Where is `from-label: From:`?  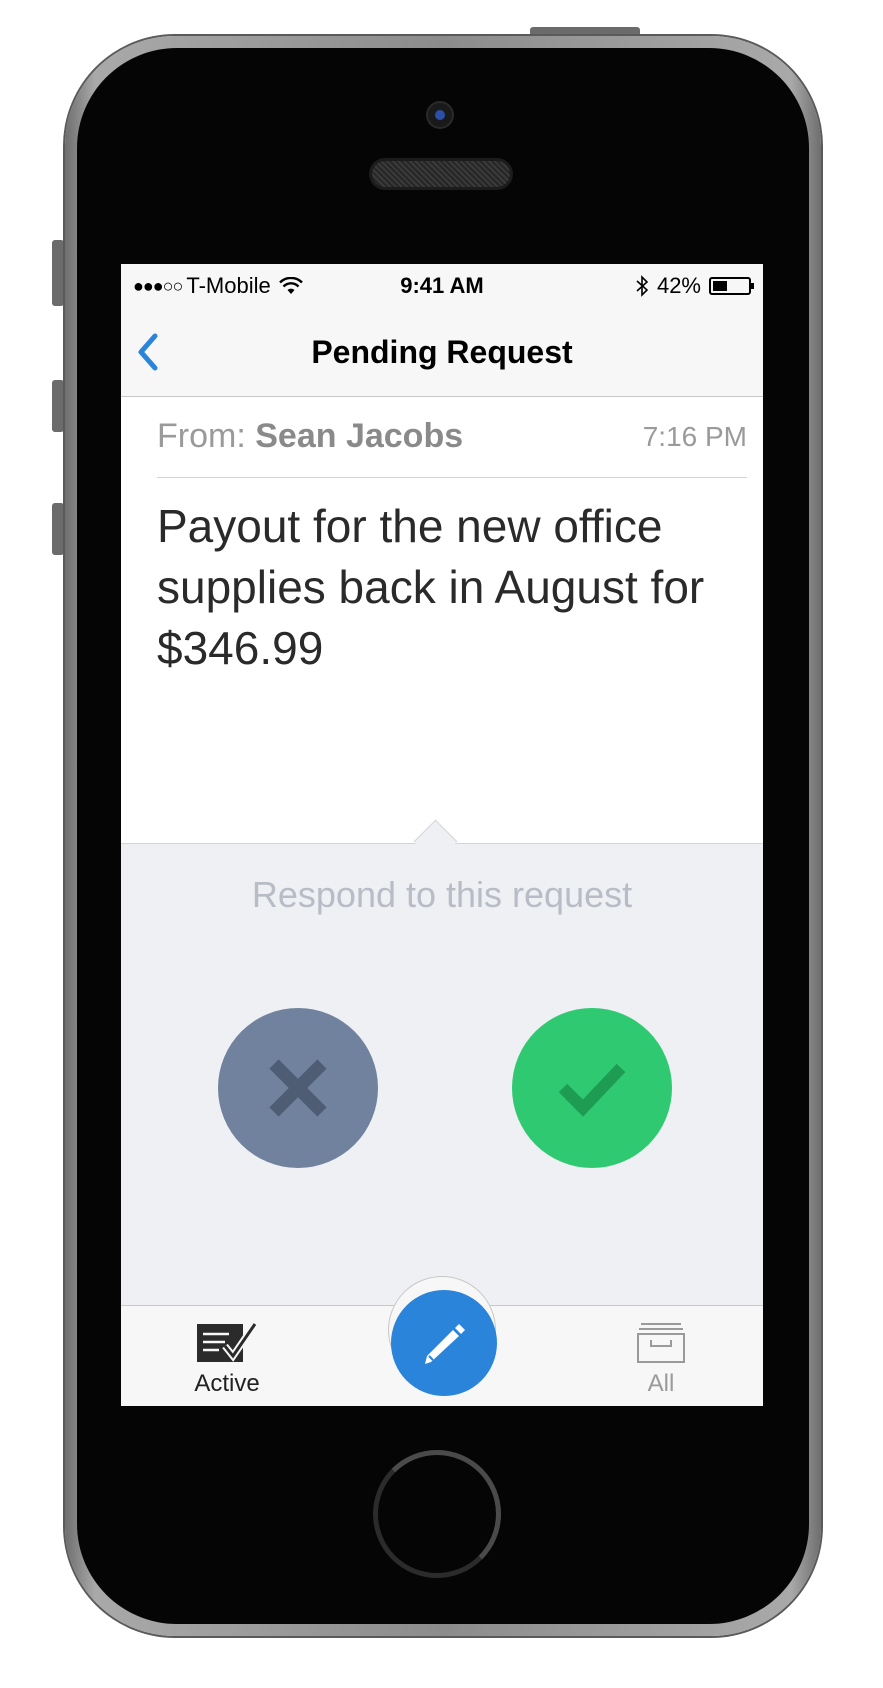
from-label: From: is located at coordinates (201, 436).